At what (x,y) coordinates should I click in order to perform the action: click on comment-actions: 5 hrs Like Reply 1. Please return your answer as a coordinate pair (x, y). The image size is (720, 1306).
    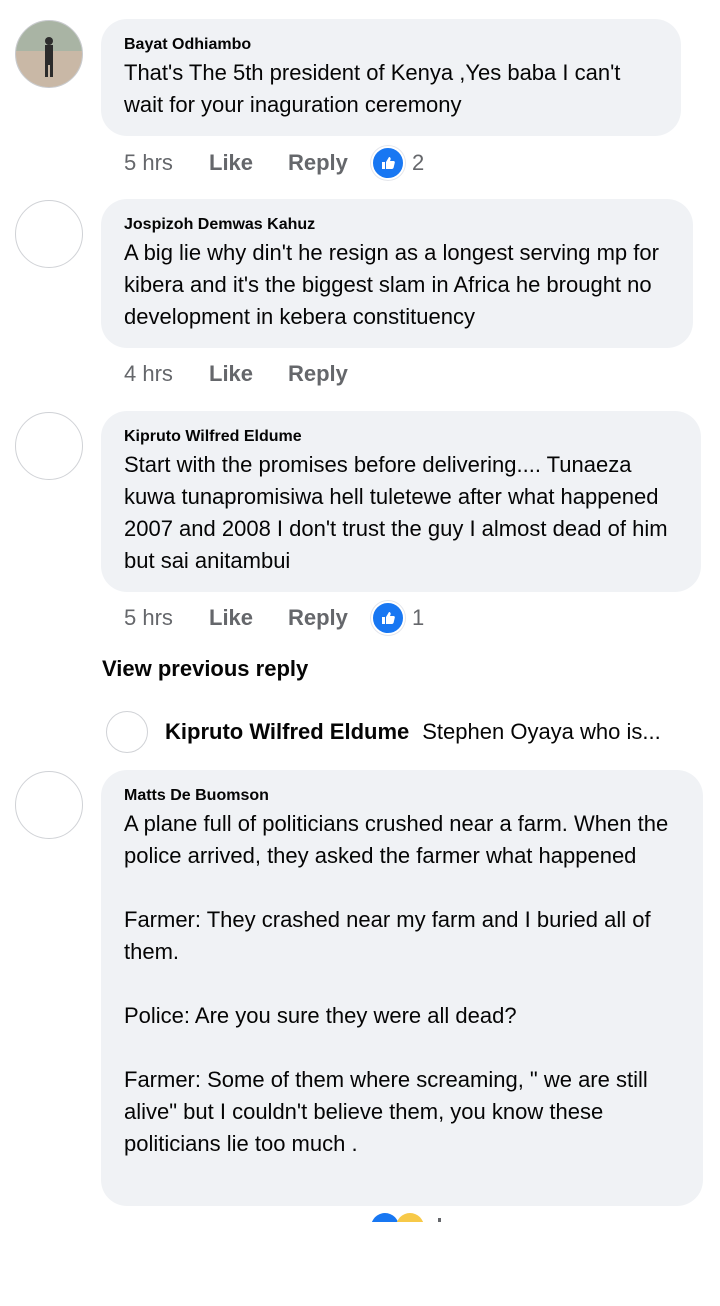
    Looking at the image, I should click on (274, 618).